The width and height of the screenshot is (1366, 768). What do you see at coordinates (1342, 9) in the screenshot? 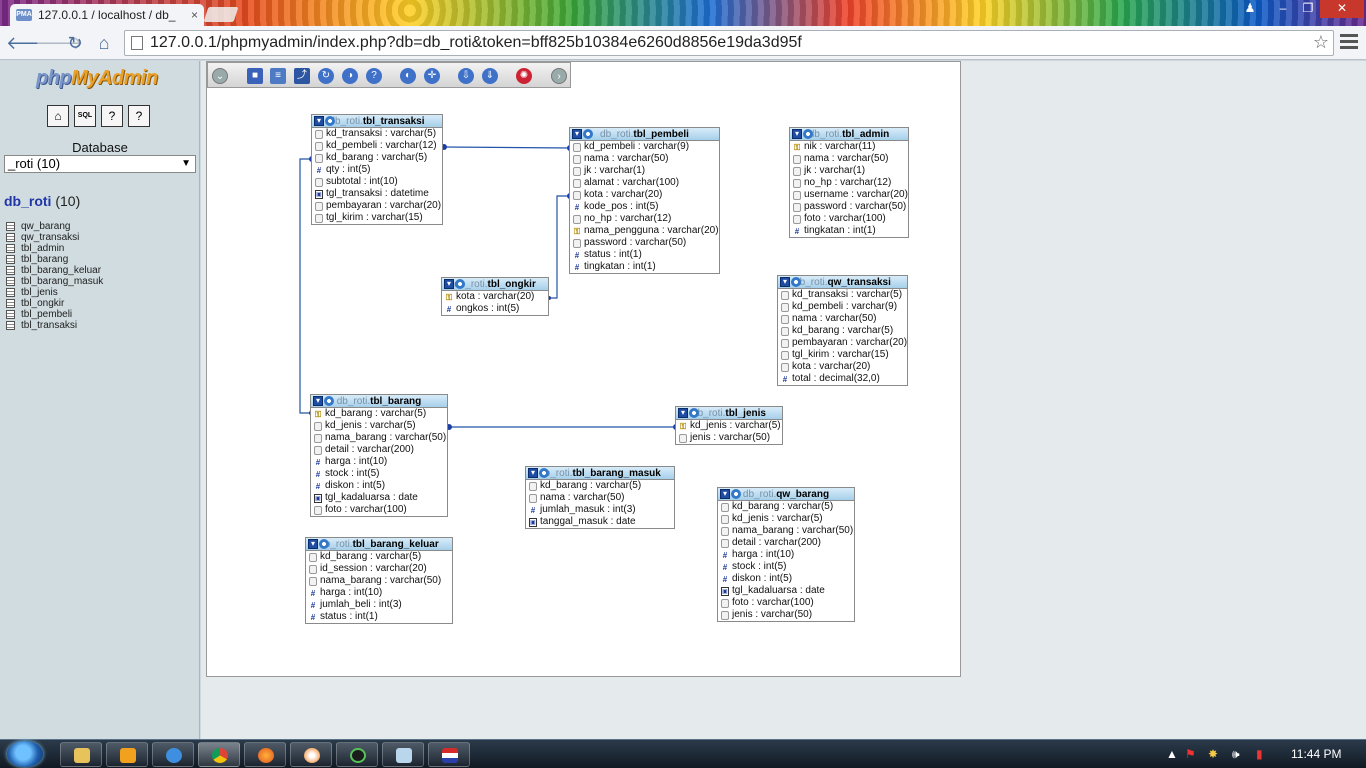
I see `close-window-button: ✕` at bounding box center [1342, 9].